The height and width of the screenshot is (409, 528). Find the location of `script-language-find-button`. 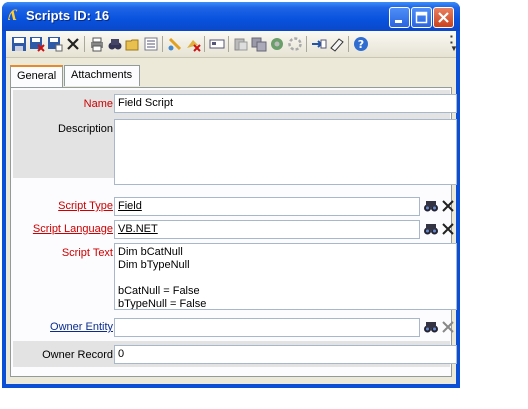

script-language-find-button is located at coordinates (431, 229).